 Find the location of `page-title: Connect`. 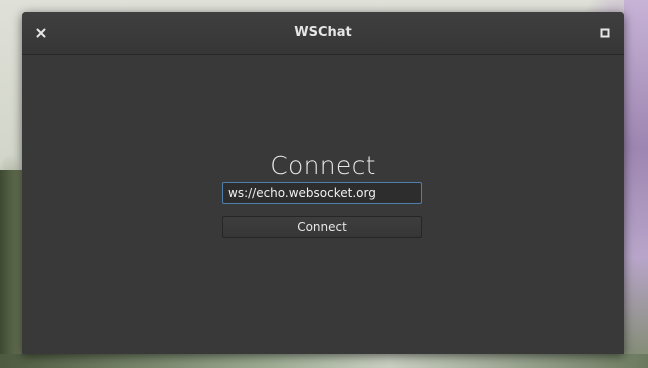

page-title: Connect is located at coordinates (323, 165).